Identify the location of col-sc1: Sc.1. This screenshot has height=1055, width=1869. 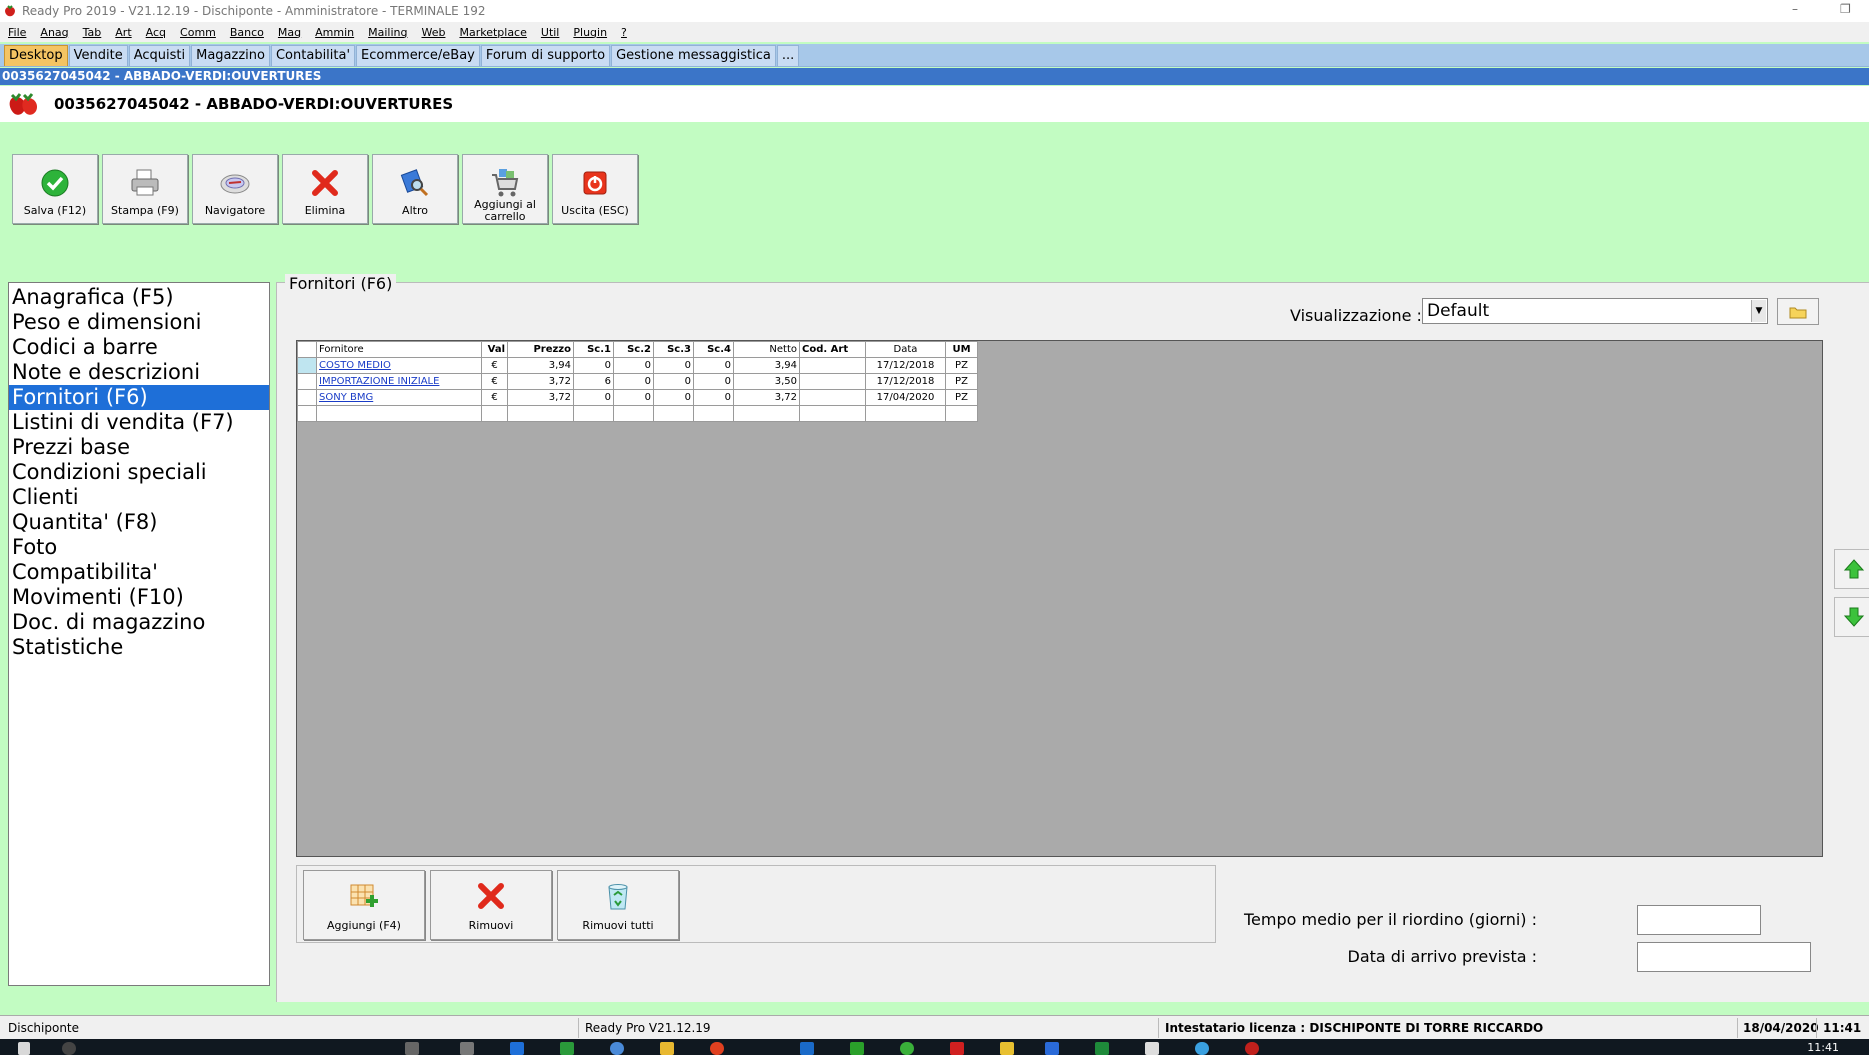
(593, 349).